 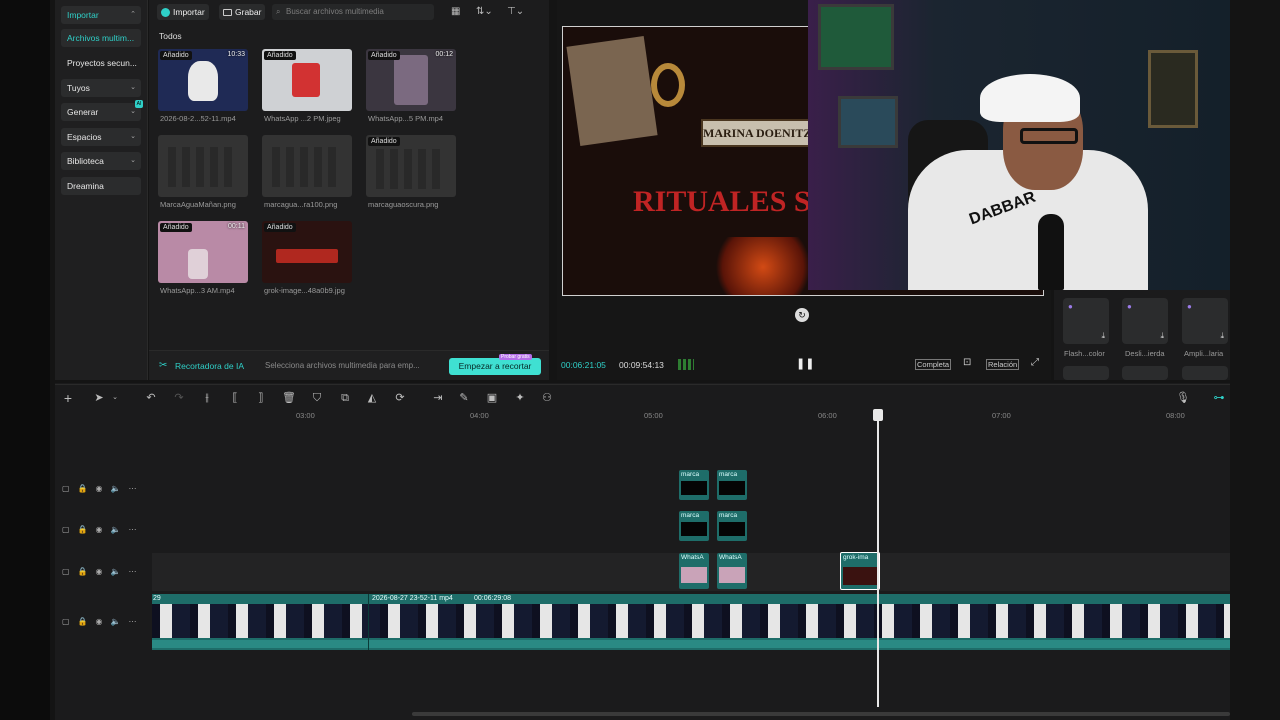 I want to click on filmstrip-thumbnails, so click(x=691, y=621).